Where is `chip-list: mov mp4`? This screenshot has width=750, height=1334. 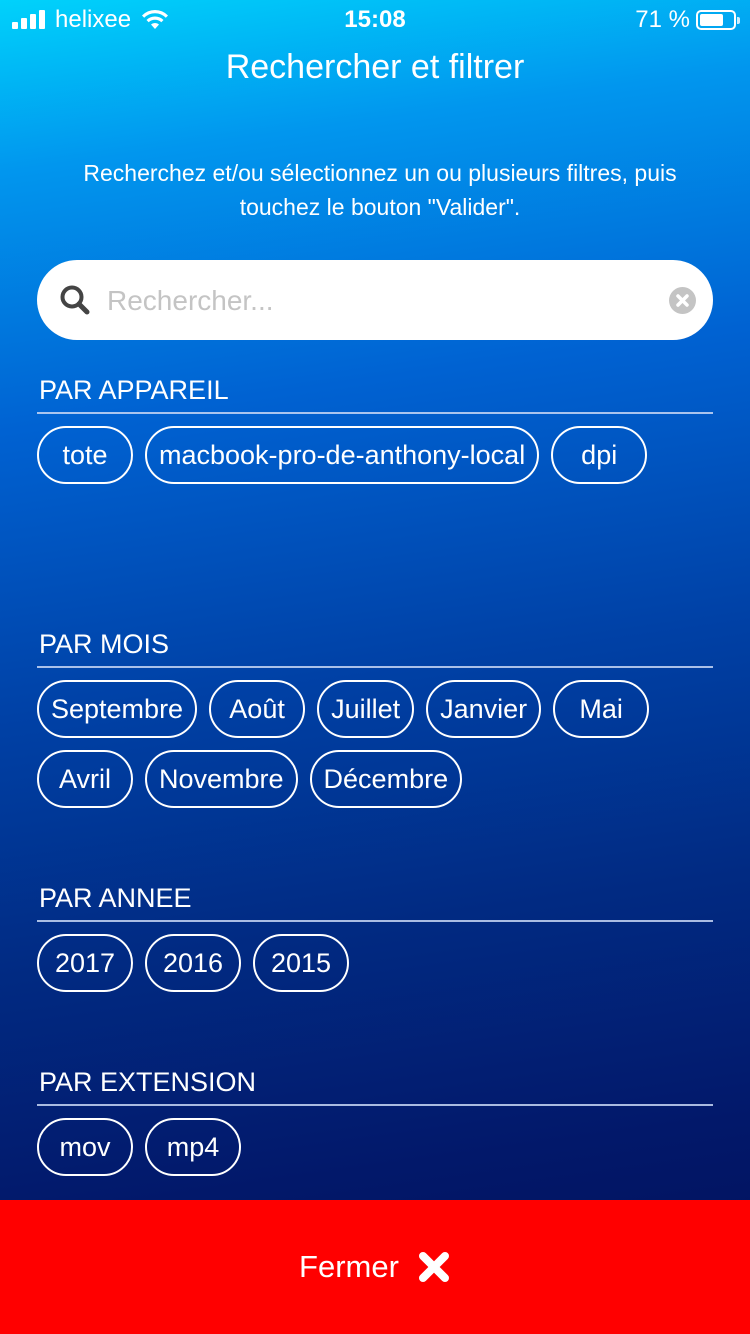 chip-list: mov mp4 is located at coordinates (375, 1147).